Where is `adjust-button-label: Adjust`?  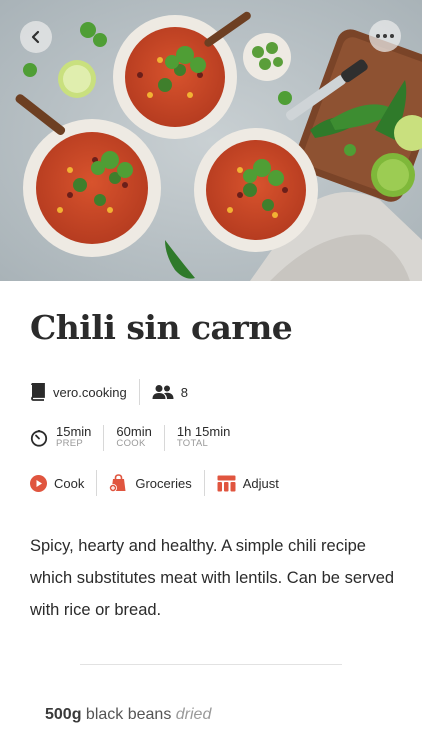
adjust-button-label: Adjust is located at coordinates (260, 483).